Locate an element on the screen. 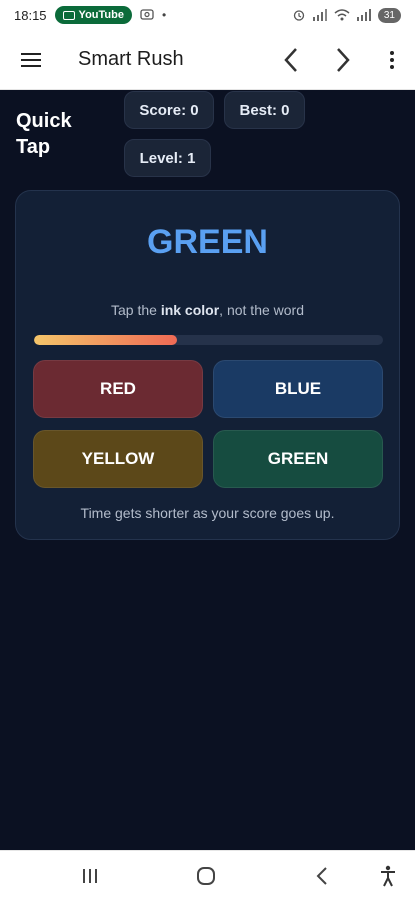  wifi-icon is located at coordinates (342, 15).